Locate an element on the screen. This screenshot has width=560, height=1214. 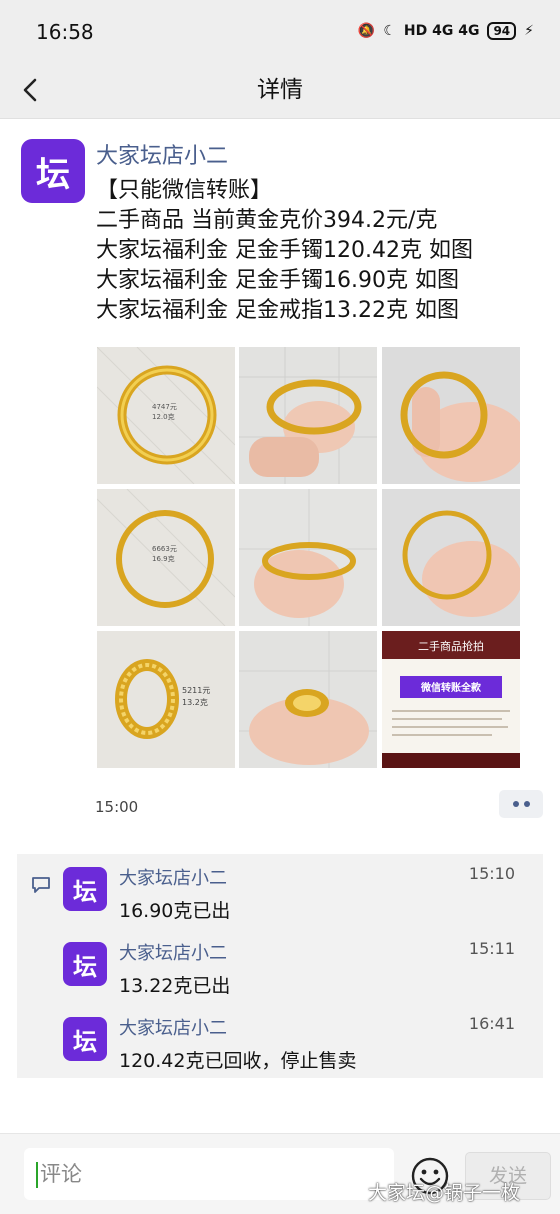
comment-time: 15:11 is located at coordinates (491, 948).